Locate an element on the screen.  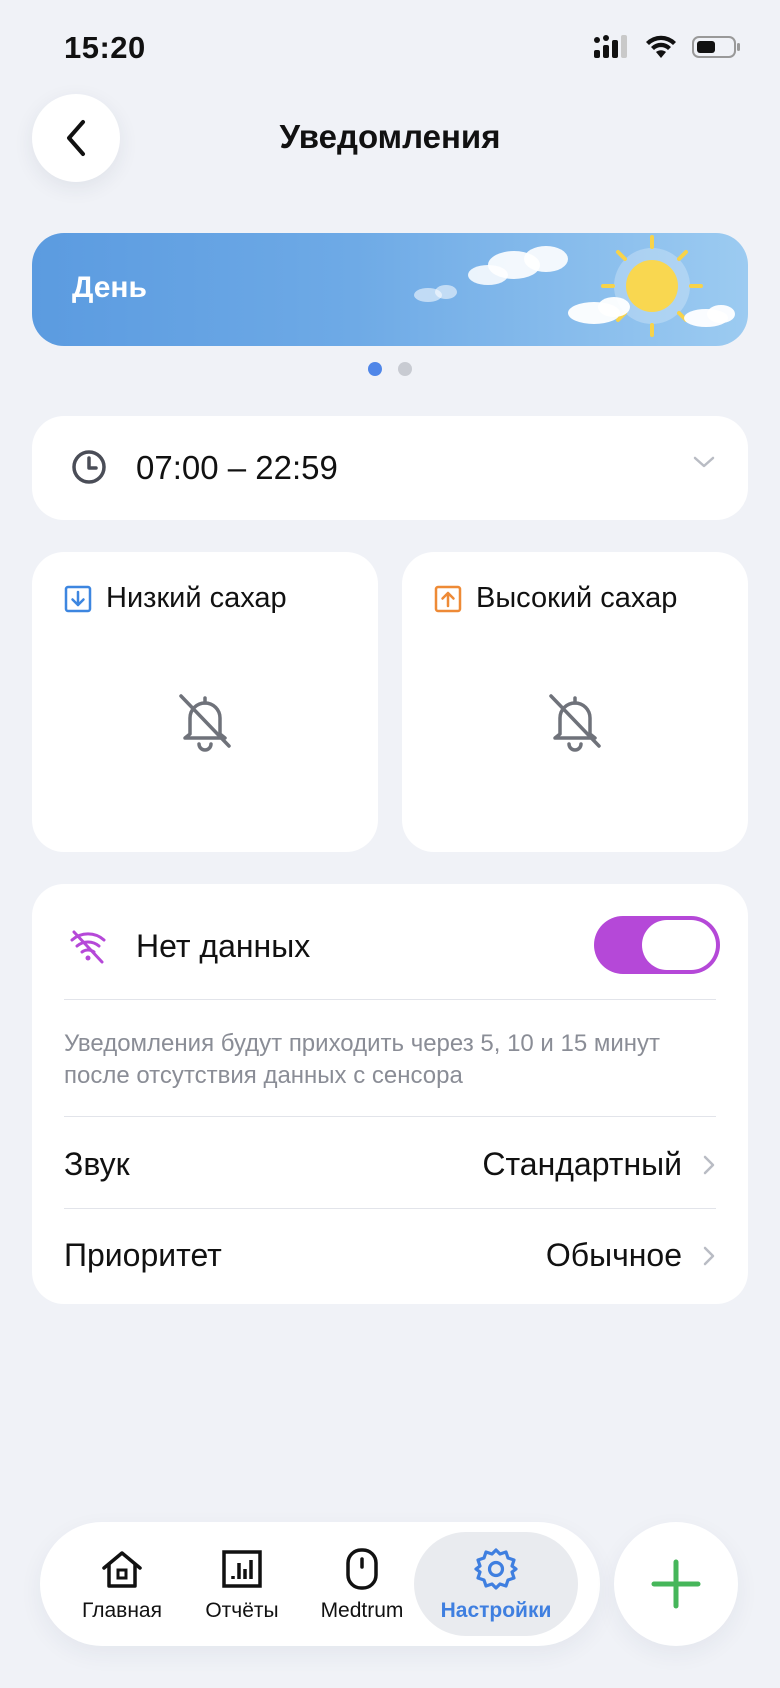
low-glucose-card: Низкий сахар is located at coordinates (205, 702).